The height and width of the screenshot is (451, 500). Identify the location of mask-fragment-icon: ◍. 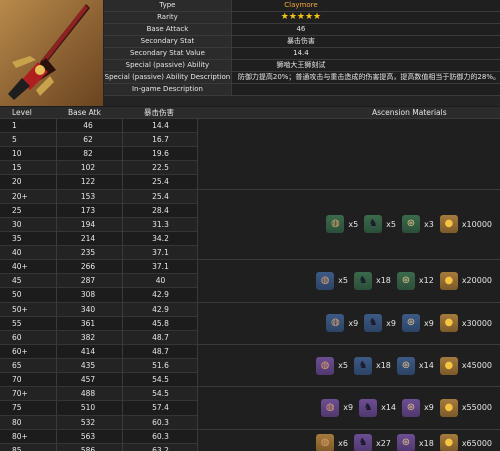
(325, 442).